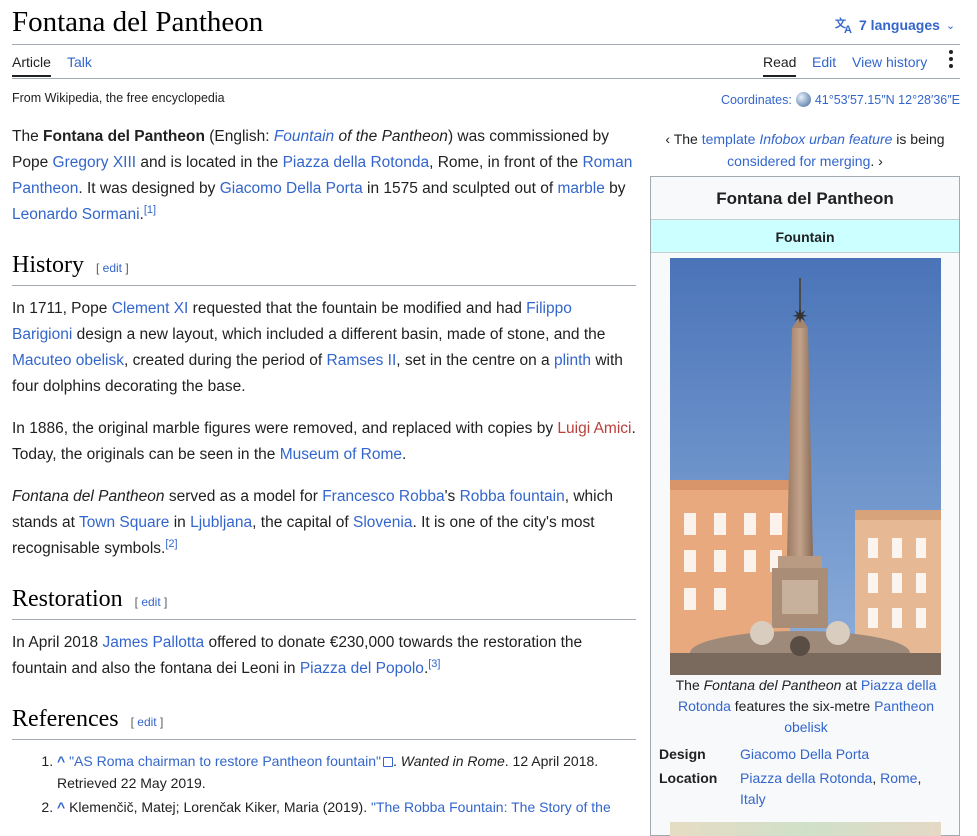 The image size is (977, 836). What do you see at coordinates (95, 162) in the screenshot?
I see `link-gregory-xiii: Gregory XIII` at bounding box center [95, 162].